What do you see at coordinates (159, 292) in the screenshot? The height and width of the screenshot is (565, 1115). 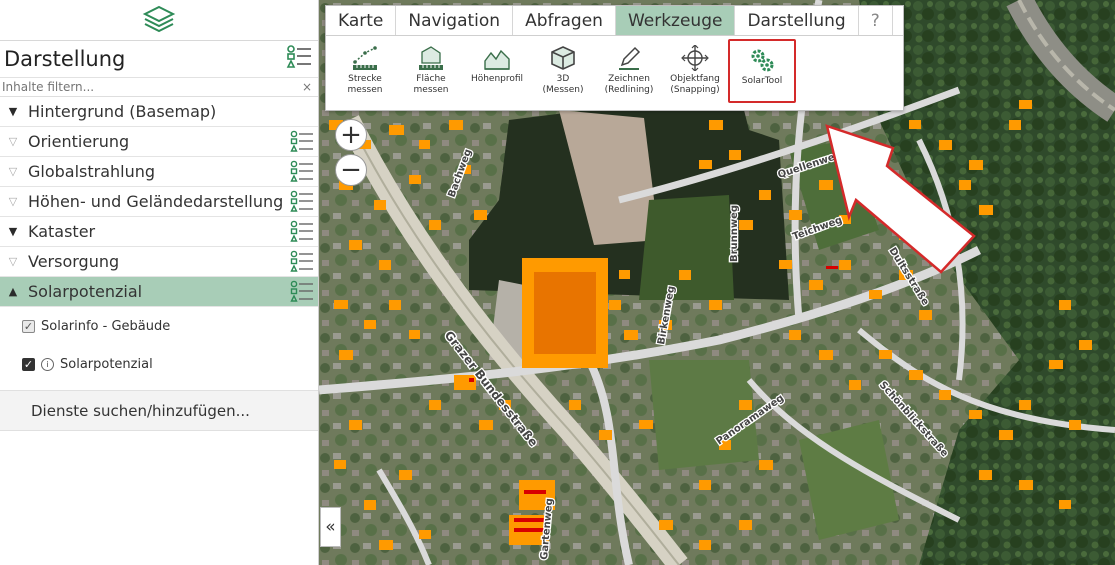 I see `layer-solarpotenzial: ▲ Solarpotenzial` at bounding box center [159, 292].